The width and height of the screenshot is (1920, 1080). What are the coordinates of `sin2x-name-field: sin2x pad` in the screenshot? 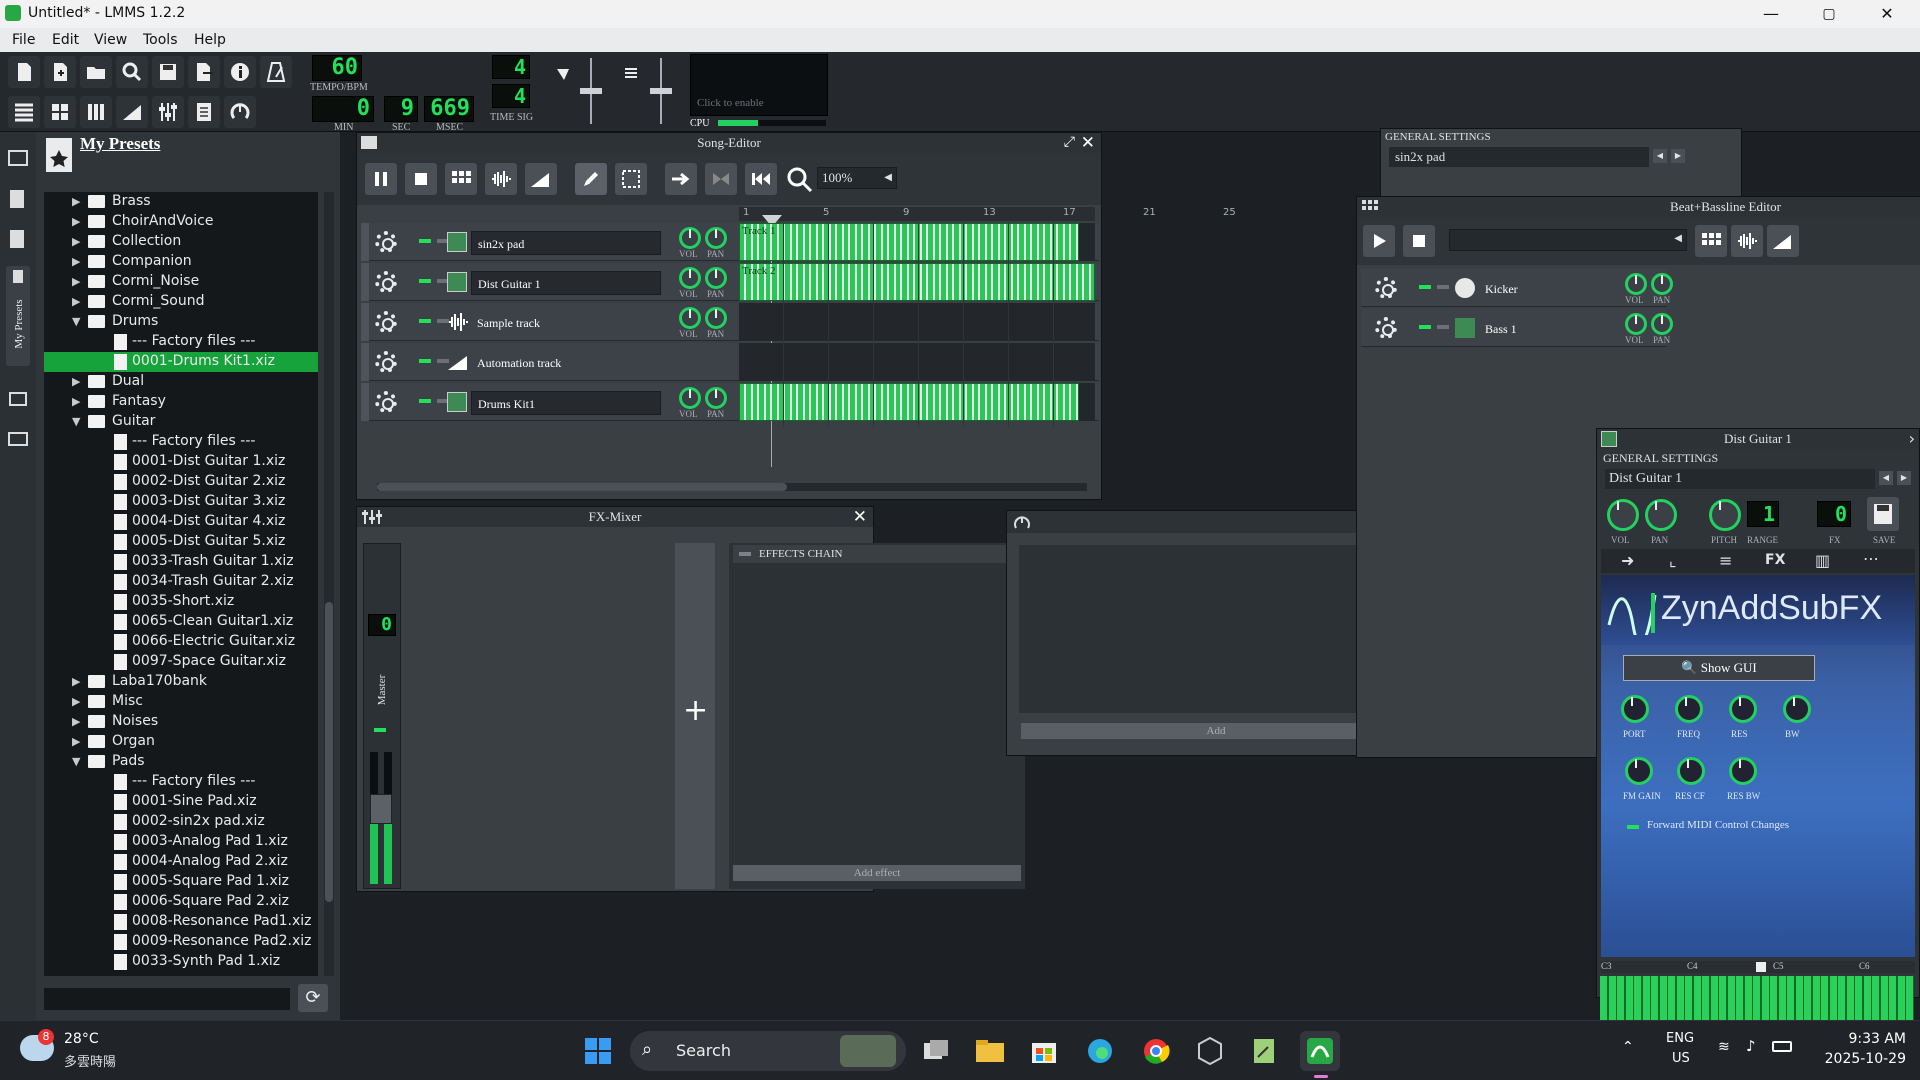 It's located at (1519, 157).